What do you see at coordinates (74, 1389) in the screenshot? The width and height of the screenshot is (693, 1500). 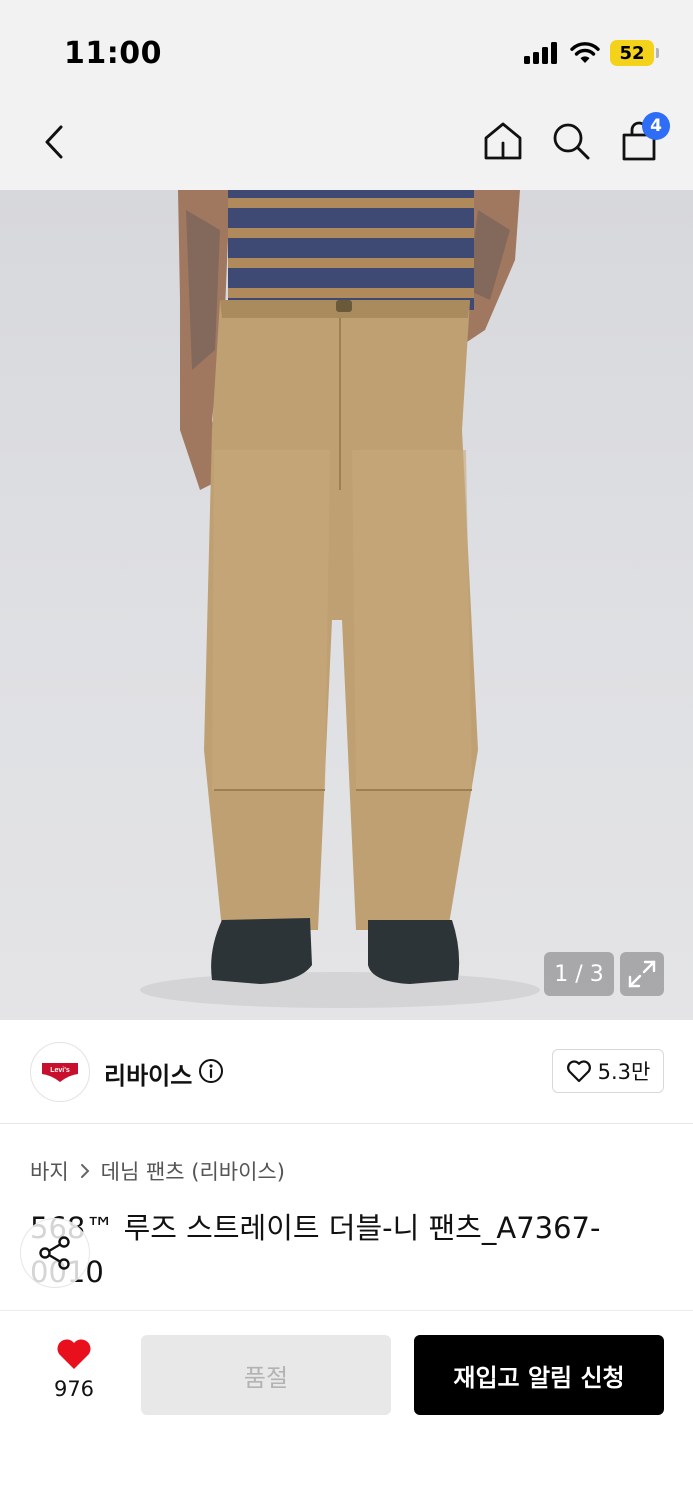 I see `wish-count: 976` at bounding box center [74, 1389].